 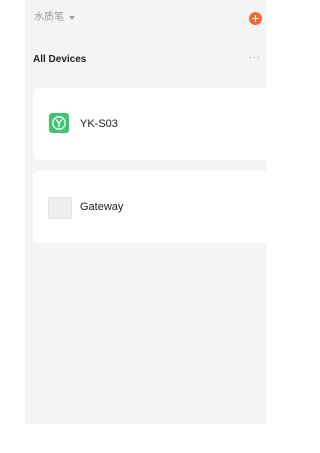 I want to click on device-name: YK-S03, so click(x=99, y=124).